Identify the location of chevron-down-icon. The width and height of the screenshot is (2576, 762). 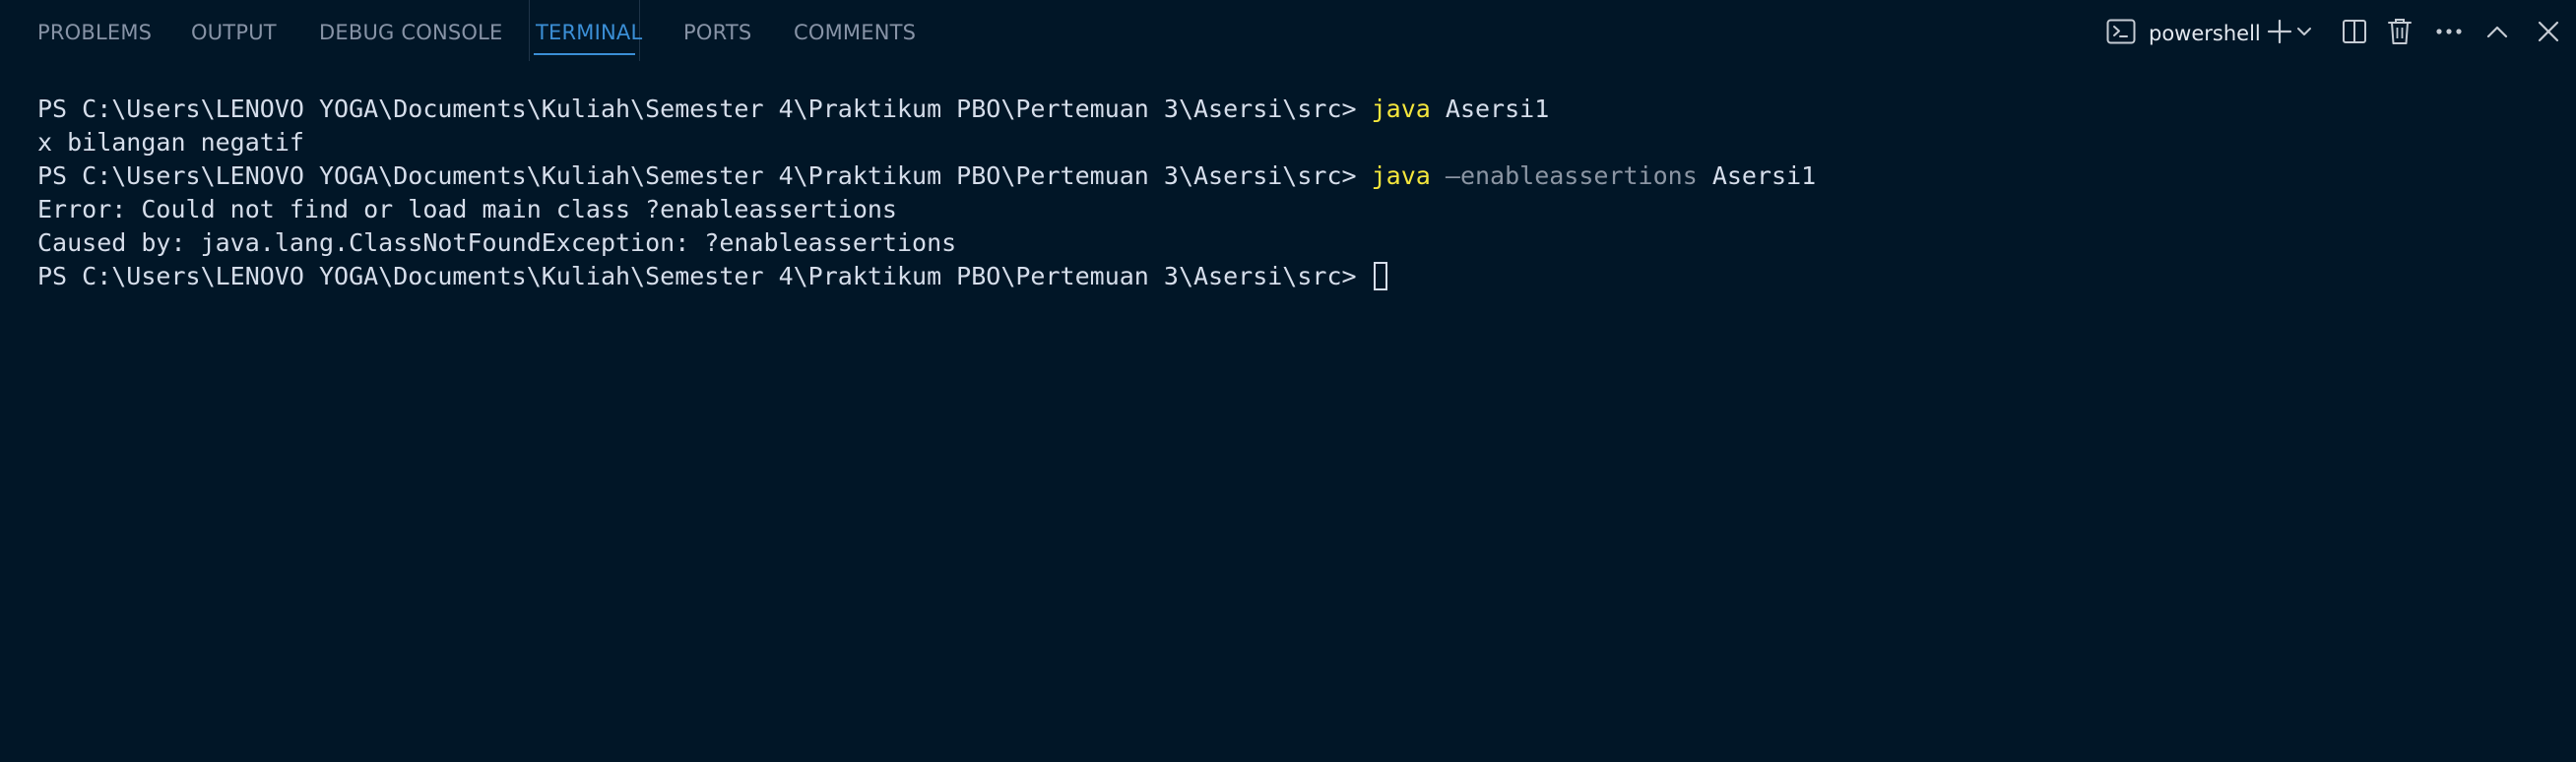
(2304, 31).